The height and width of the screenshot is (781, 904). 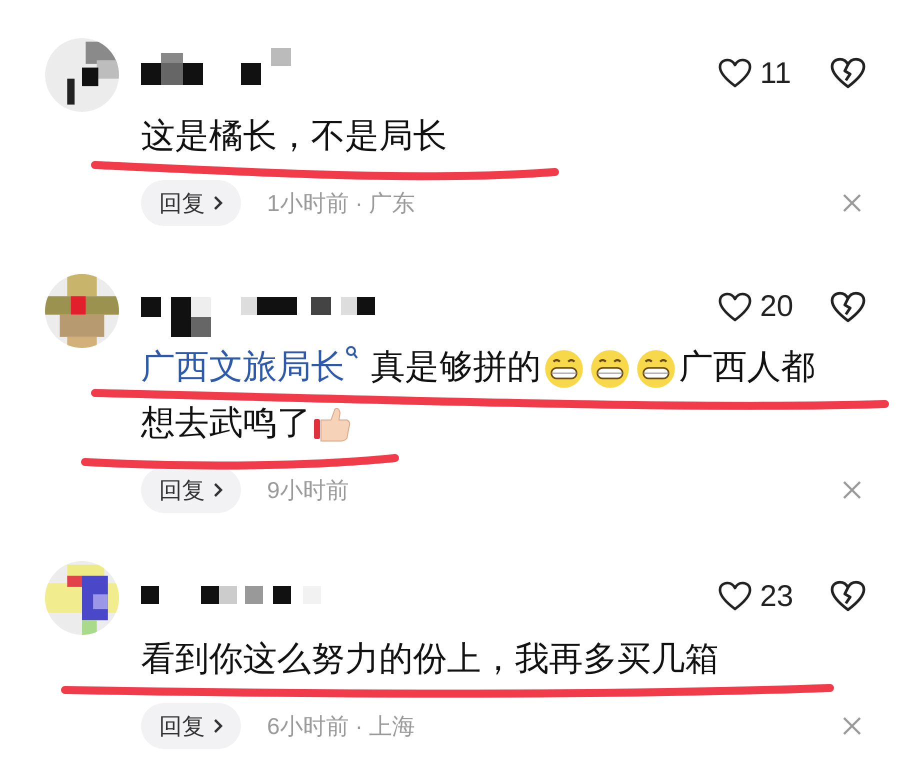 What do you see at coordinates (456, 367) in the screenshot?
I see `comment-text: 真是够拼的` at bounding box center [456, 367].